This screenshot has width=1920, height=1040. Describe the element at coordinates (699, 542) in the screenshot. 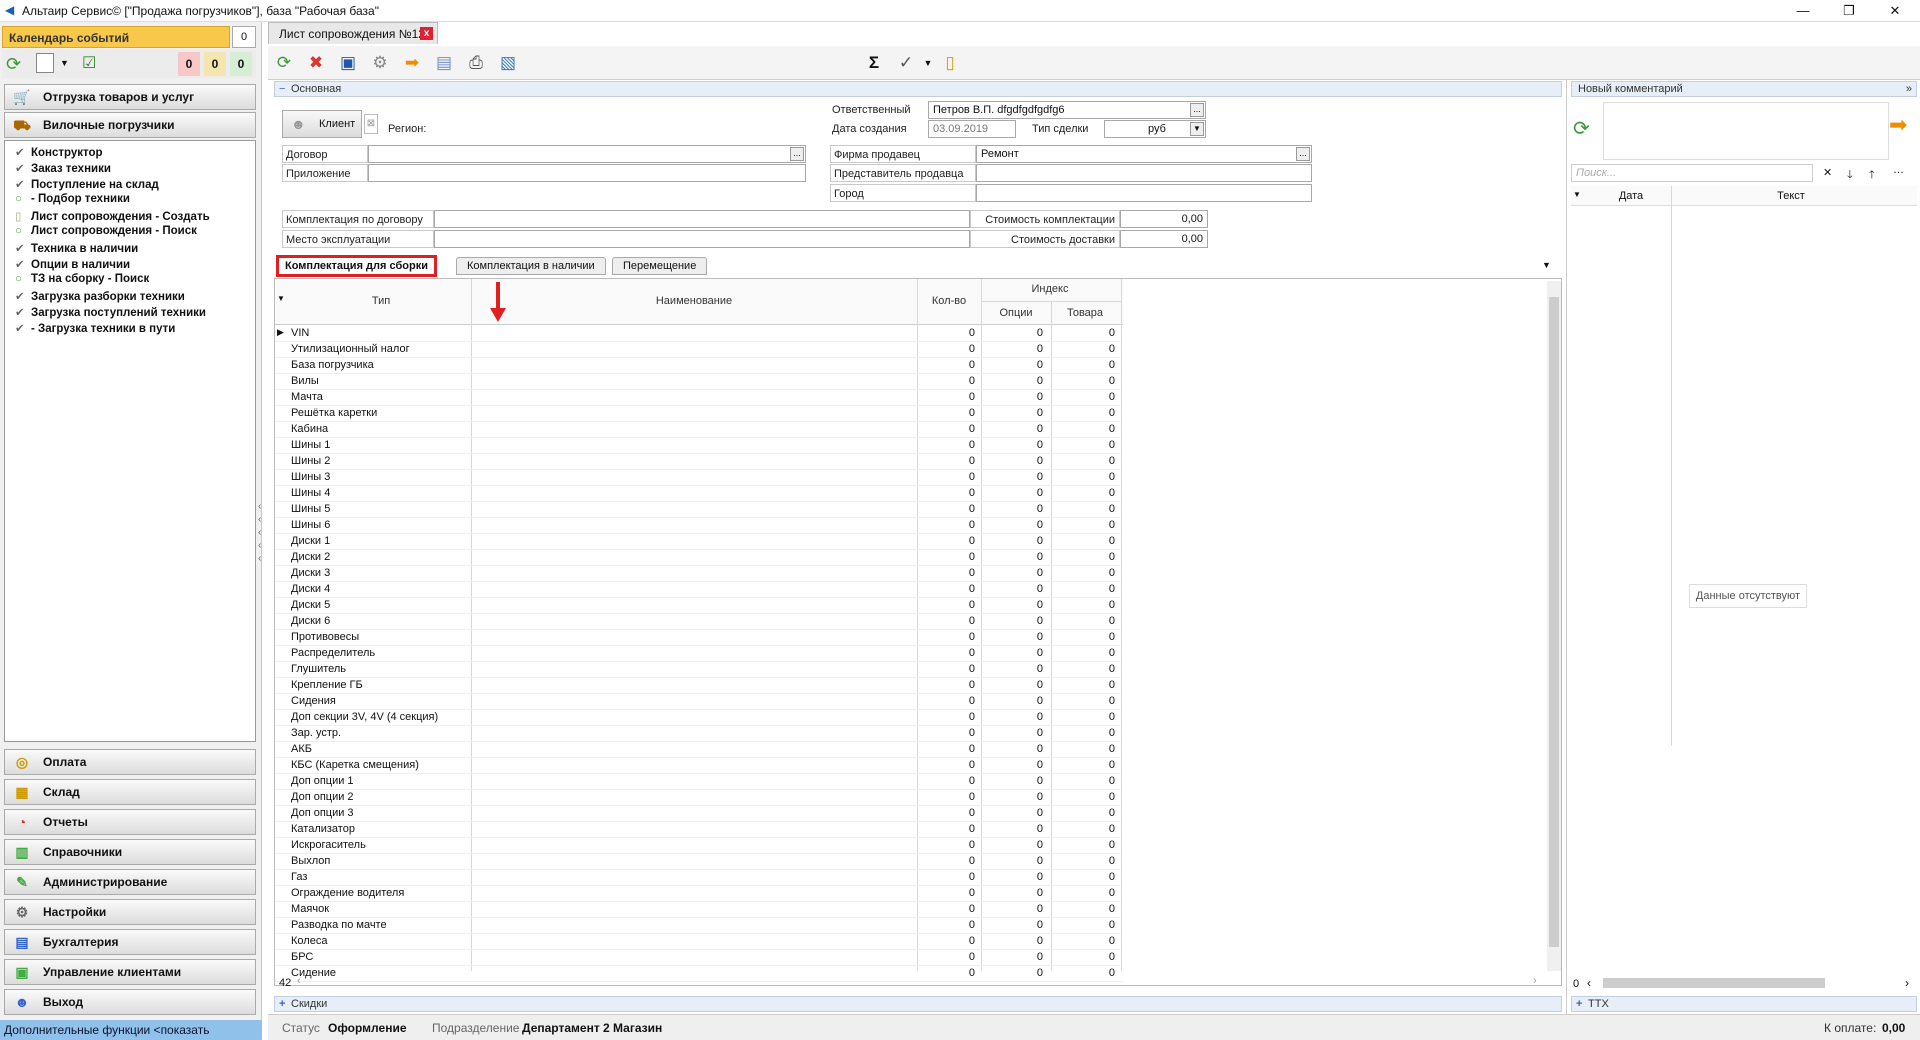

I see `table-row: Диски 1 0 0 0` at that location.